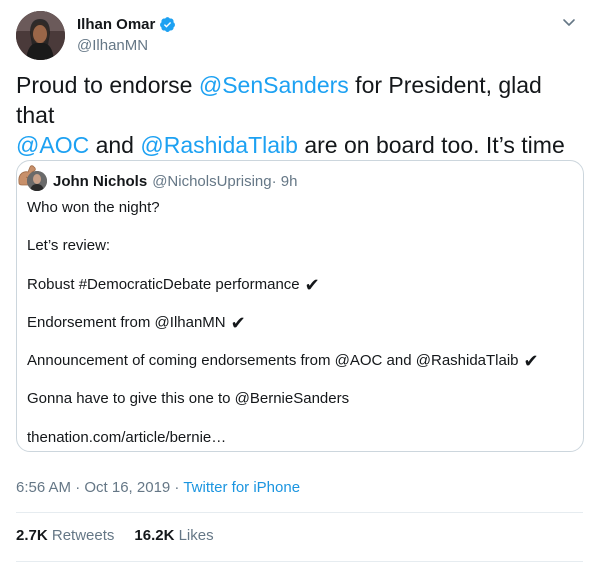  What do you see at coordinates (284, 181) in the screenshot?
I see `quoted-tweet-time: · 9h` at bounding box center [284, 181].